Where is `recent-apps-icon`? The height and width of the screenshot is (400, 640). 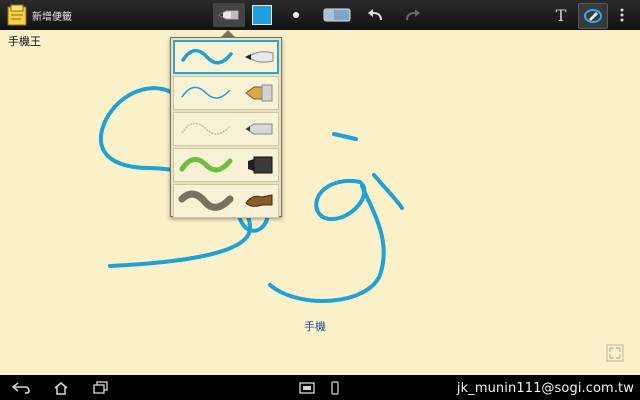
recent-apps-icon is located at coordinates (101, 387).